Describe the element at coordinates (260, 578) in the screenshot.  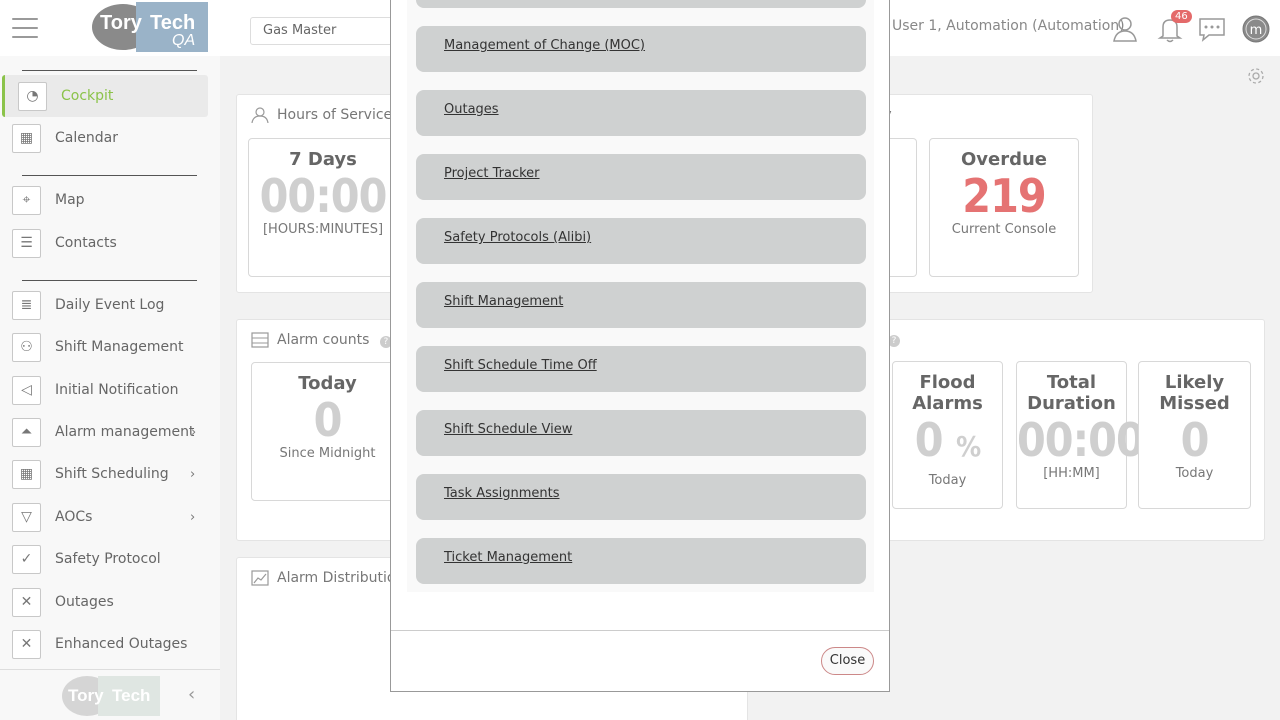
I see `bar-chart-icon` at that location.